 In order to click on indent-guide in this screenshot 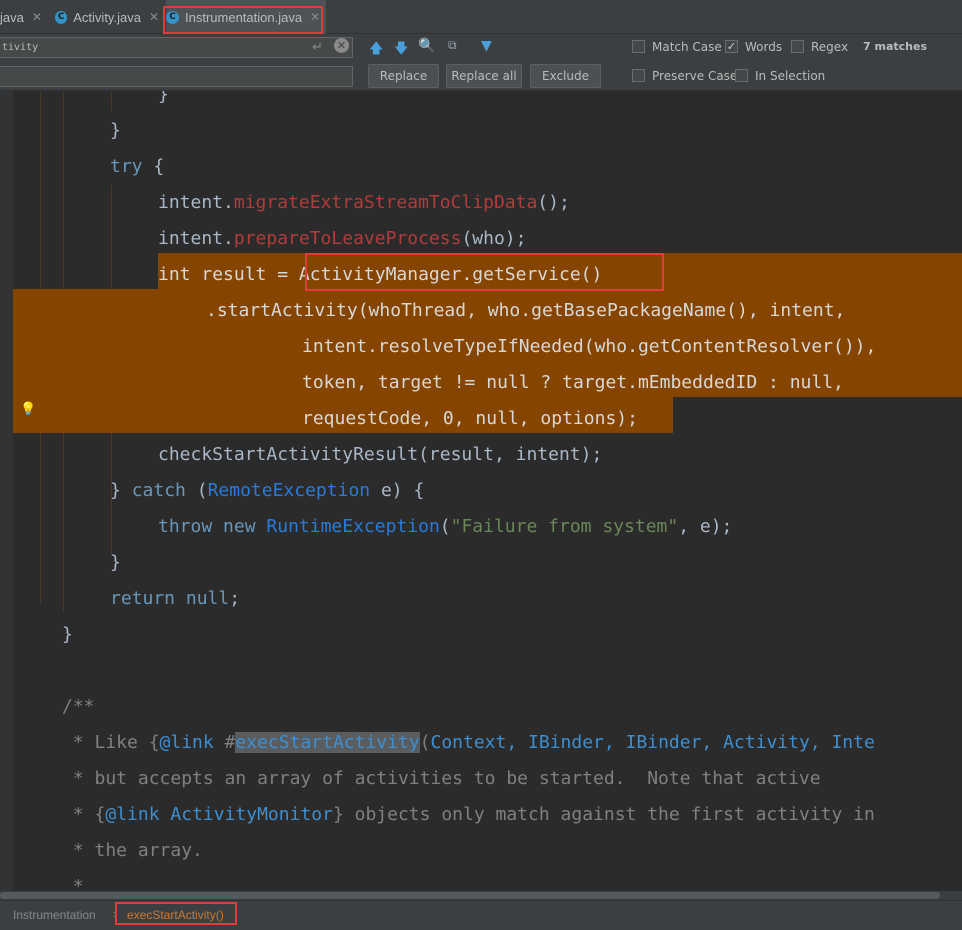, I will do `click(111, 101)`.